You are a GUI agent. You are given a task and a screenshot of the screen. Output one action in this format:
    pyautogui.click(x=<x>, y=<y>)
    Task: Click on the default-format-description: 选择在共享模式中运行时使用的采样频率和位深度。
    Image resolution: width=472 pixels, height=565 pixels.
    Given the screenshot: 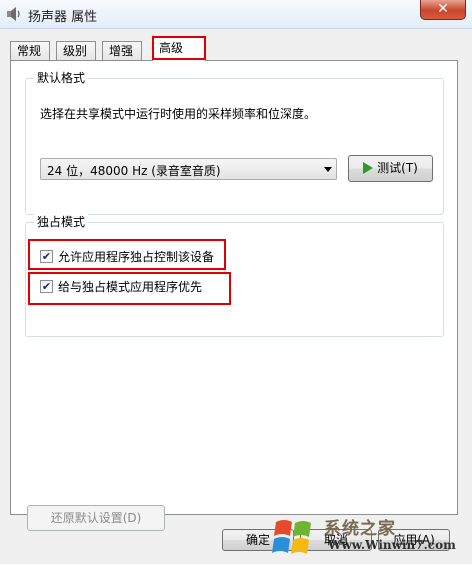 What is the action you would take?
    pyautogui.click(x=178, y=114)
    